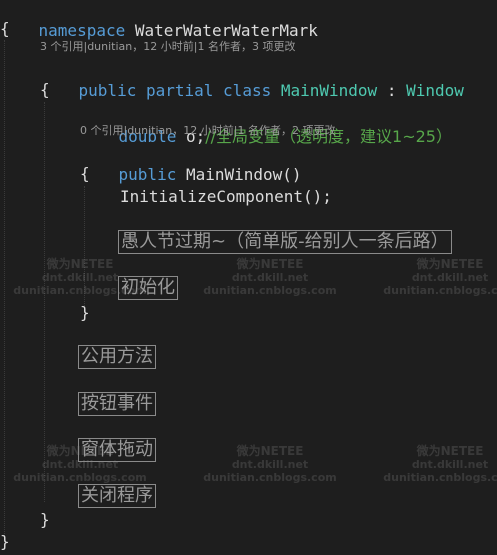  What do you see at coordinates (148, 288) in the screenshot?
I see `collapsed-region-init: 初始化` at bounding box center [148, 288].